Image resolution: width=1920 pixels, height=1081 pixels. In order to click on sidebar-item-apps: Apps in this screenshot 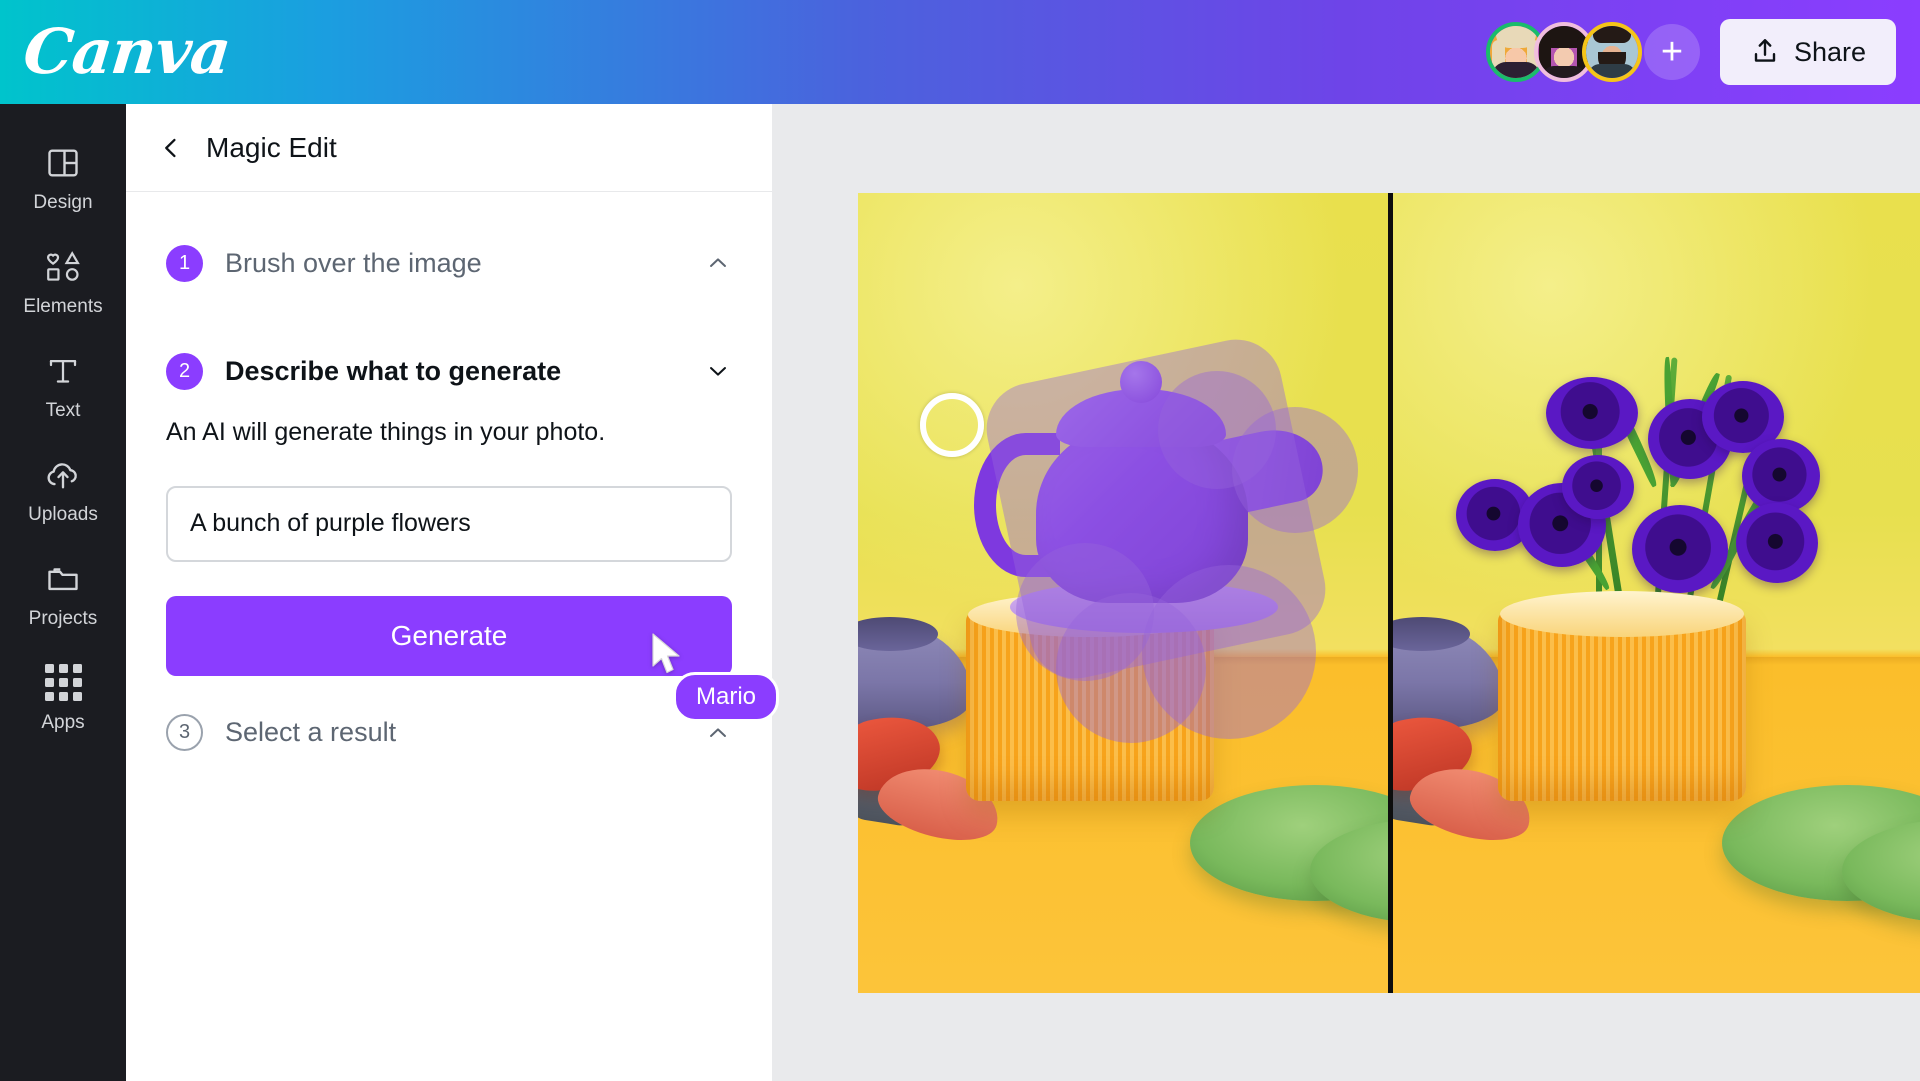, I will do `click(63, 698)`.